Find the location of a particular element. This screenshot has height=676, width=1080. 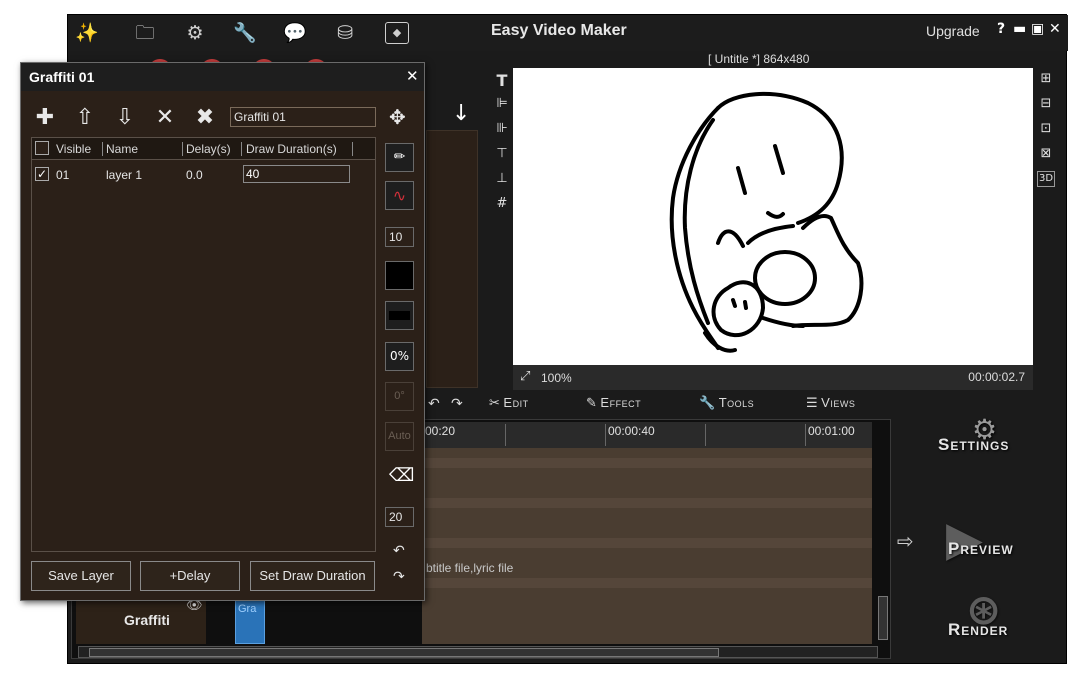

col-name: Name is located at coordinates (122, 149).